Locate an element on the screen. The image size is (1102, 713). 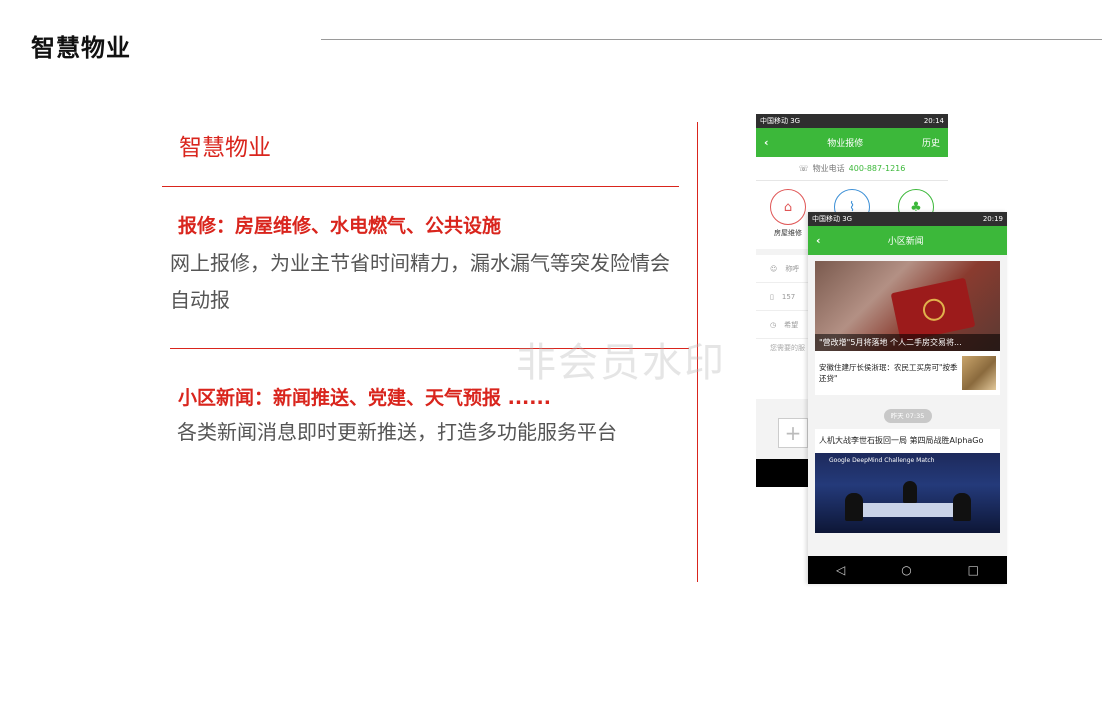
status-bar: 中国移动 3G 20:14 is located at coordinates (852, 121).